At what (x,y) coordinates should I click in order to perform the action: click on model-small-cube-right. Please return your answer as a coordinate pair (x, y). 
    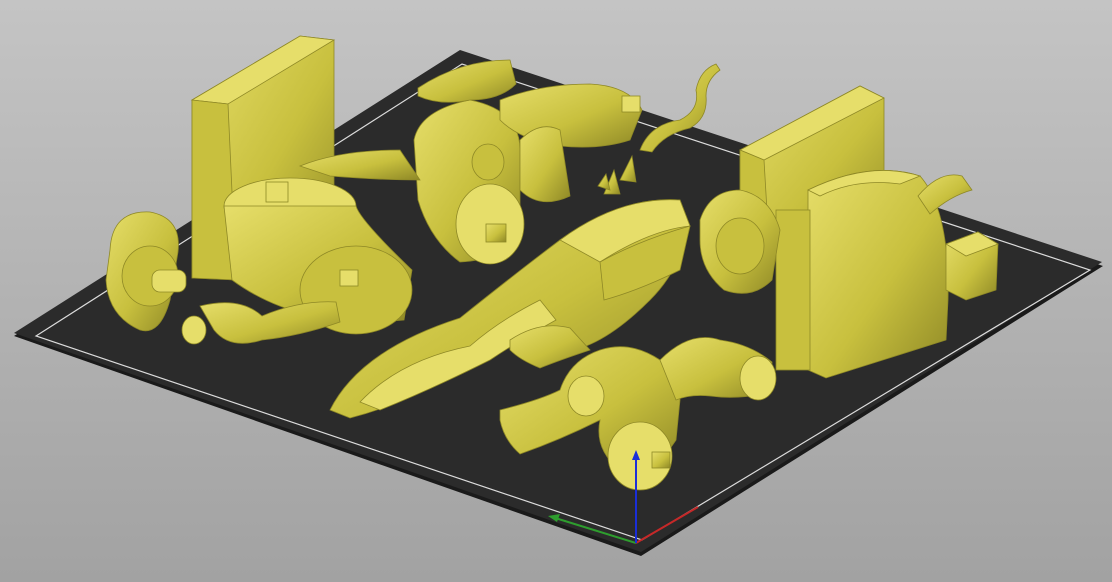
    Looking at the image, I should click on (972, 266).